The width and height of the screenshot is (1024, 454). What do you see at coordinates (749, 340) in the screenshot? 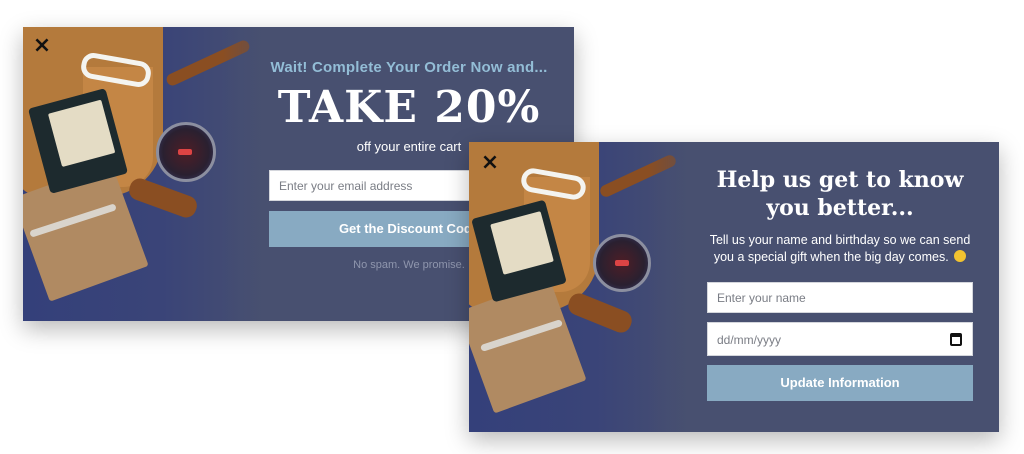
I see `date-placeholder: dd/mm/yyyy` at bounding box center [749, 340].